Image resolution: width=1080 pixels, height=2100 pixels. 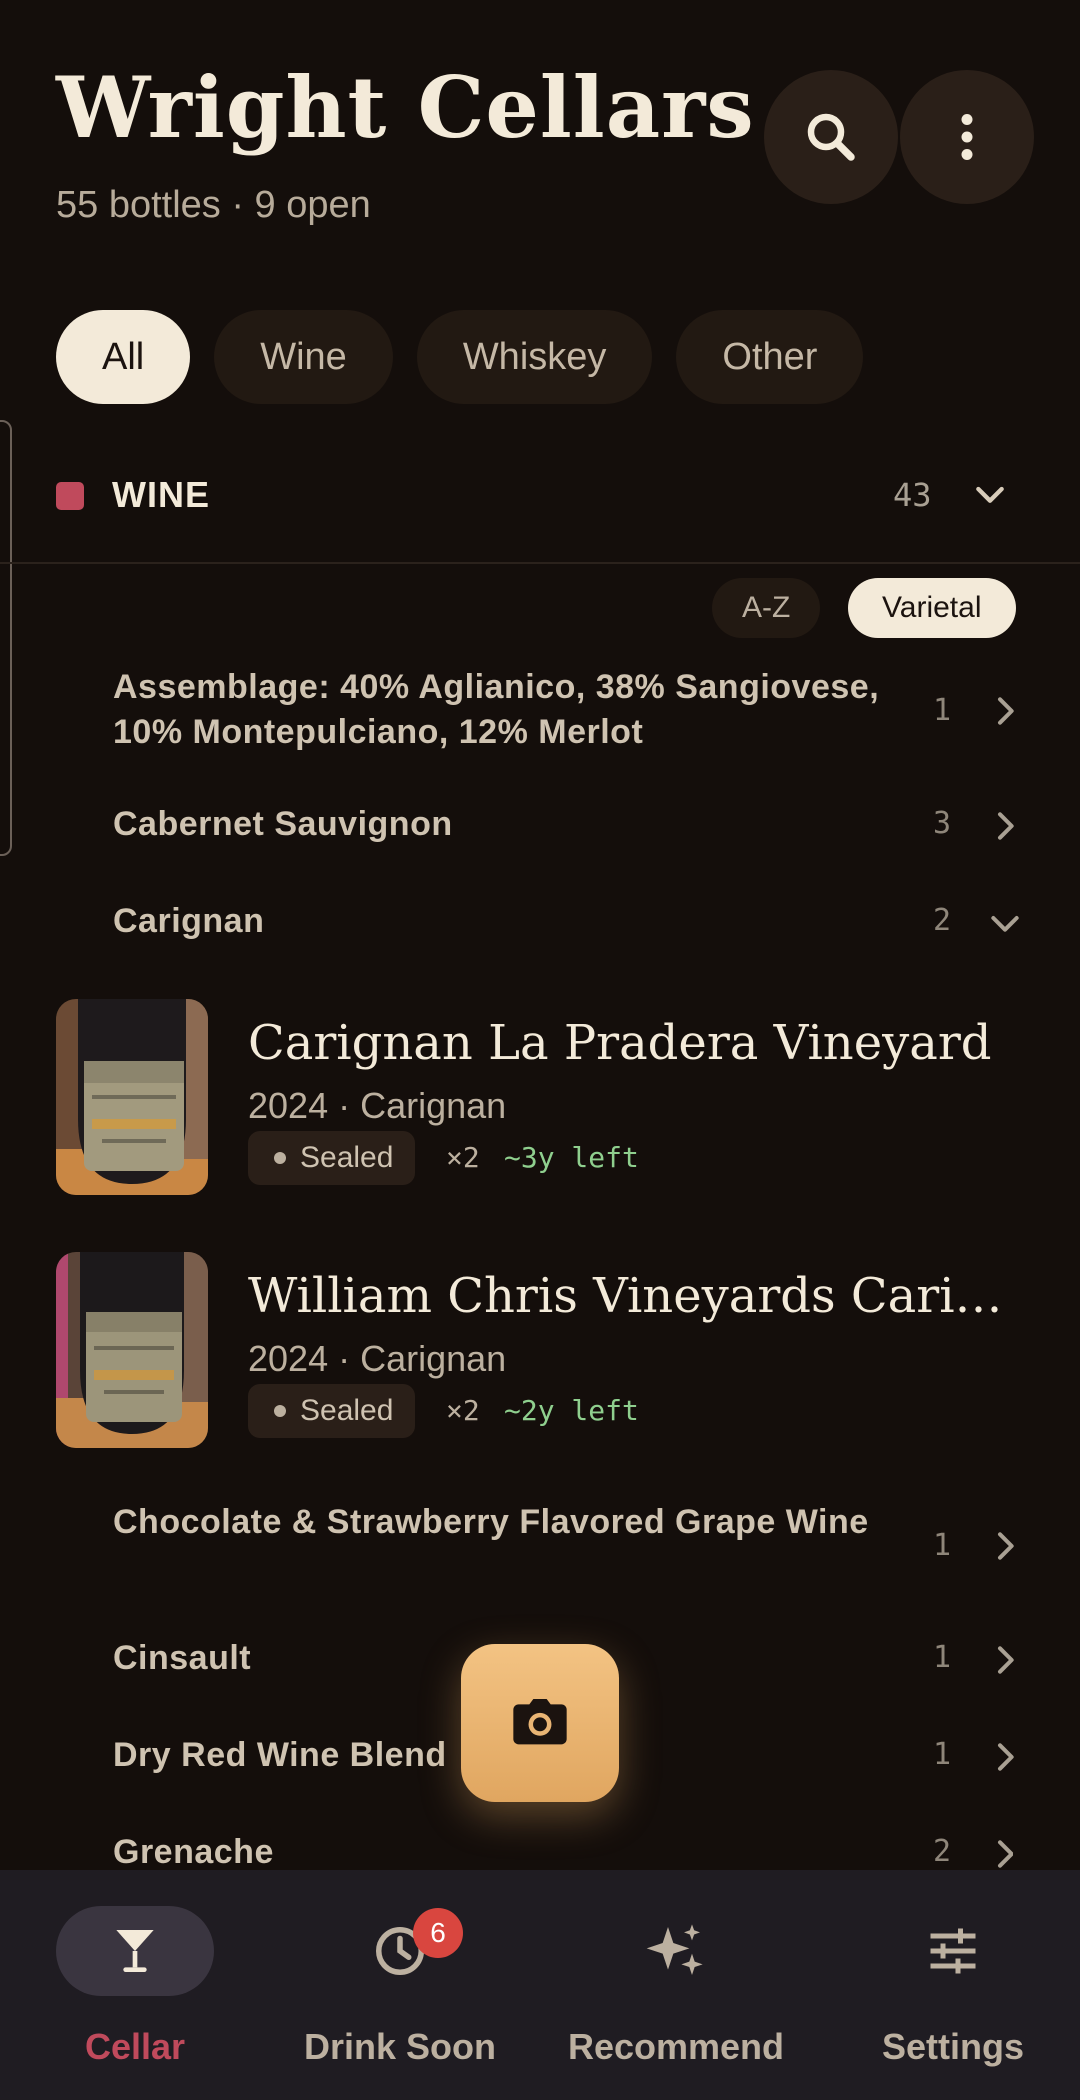 I want to click on cellar-summary: 55 bottles · 9 open, so click(x=213, y=205).